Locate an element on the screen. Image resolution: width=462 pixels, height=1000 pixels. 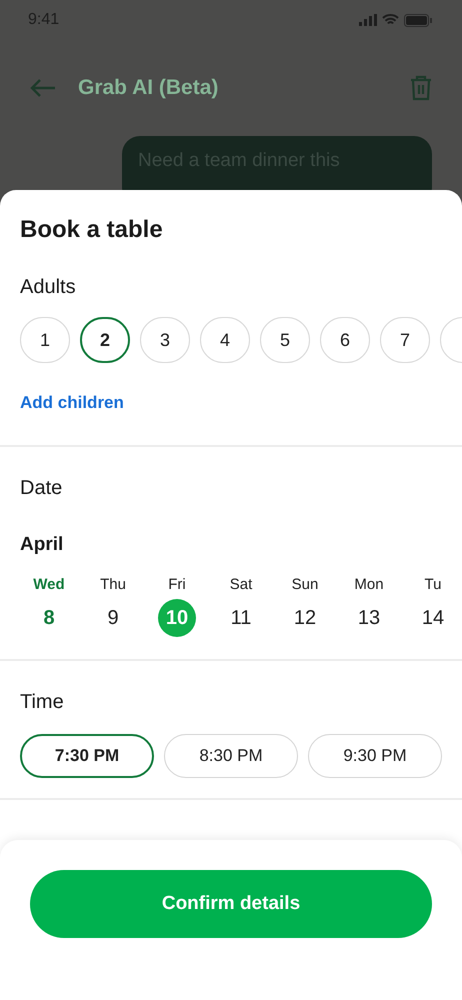
trash-icon is located at coordinates (421, 88).